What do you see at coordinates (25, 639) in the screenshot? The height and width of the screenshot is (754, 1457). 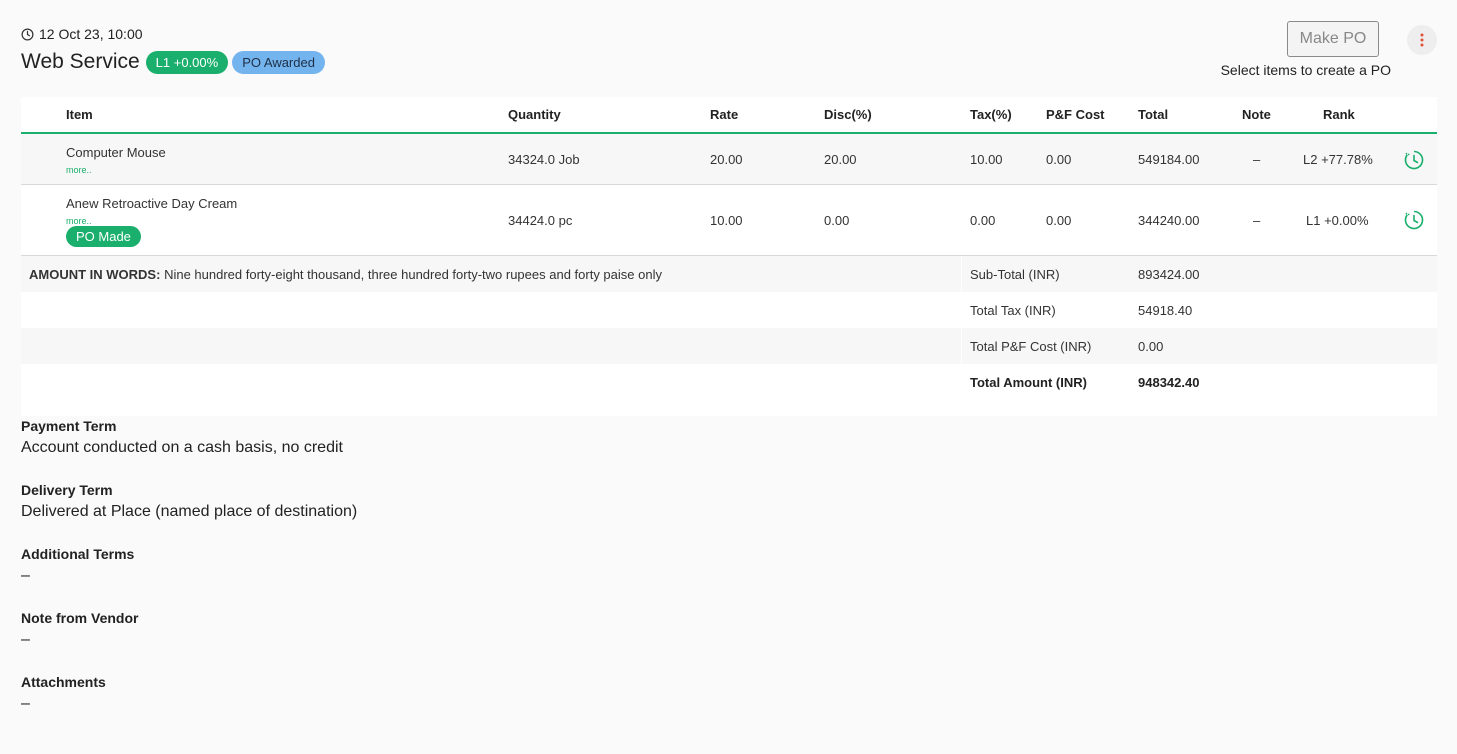 I see `vendor-note-value: –` at bounding box center [25, 639].